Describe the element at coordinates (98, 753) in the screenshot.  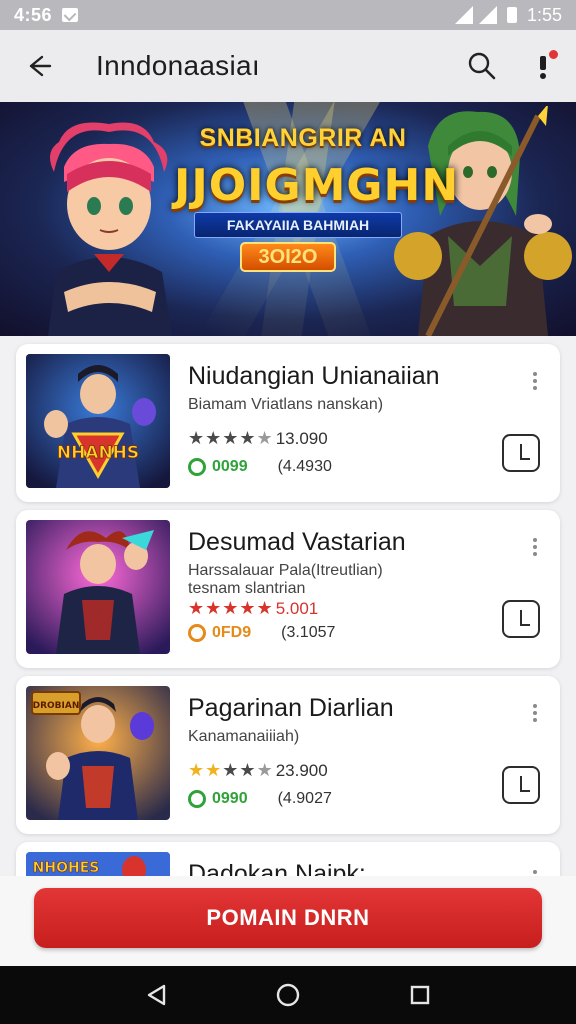
I see `game-thumbnail: DROBIAN` at that location.